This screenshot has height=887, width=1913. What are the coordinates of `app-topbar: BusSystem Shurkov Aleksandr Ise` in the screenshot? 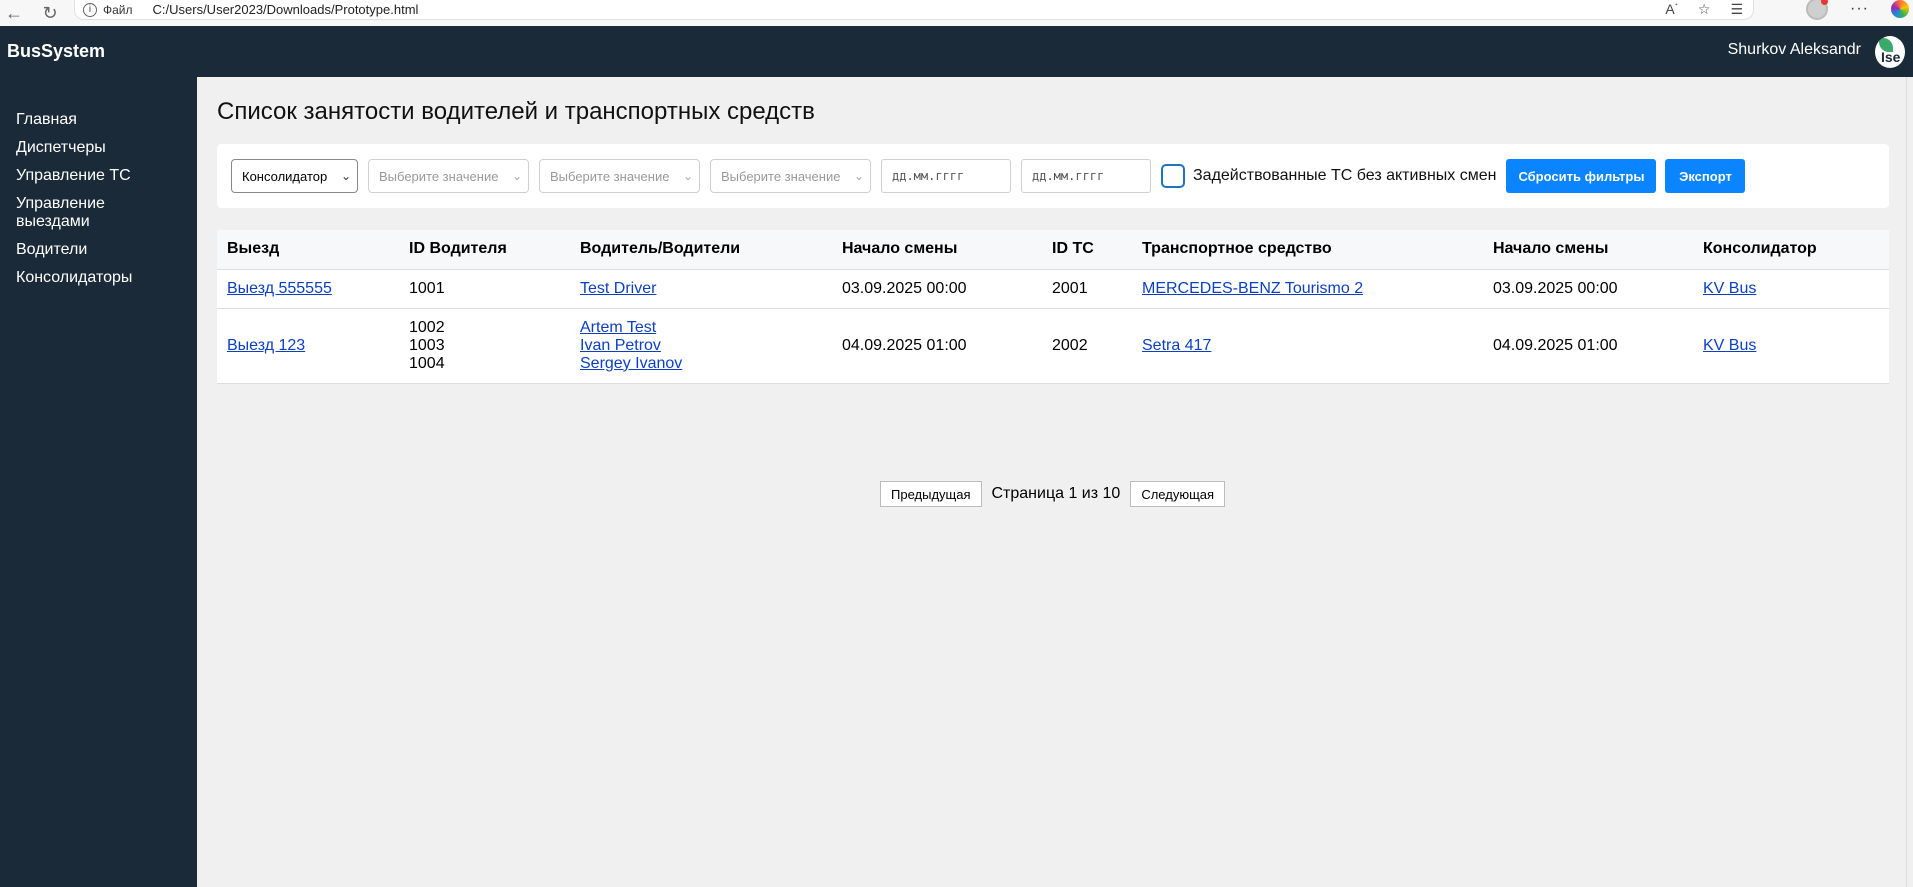 It's located at (956, 51).